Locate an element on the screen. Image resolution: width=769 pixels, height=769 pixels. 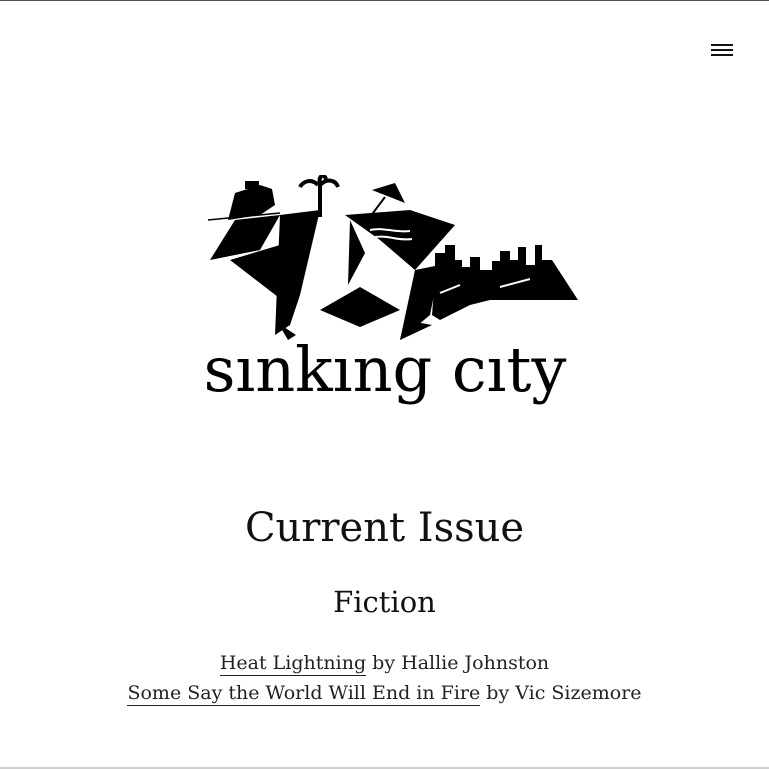
story-item: Heat Lightning by Hallie Johnston is located at coordinates (384, 663).